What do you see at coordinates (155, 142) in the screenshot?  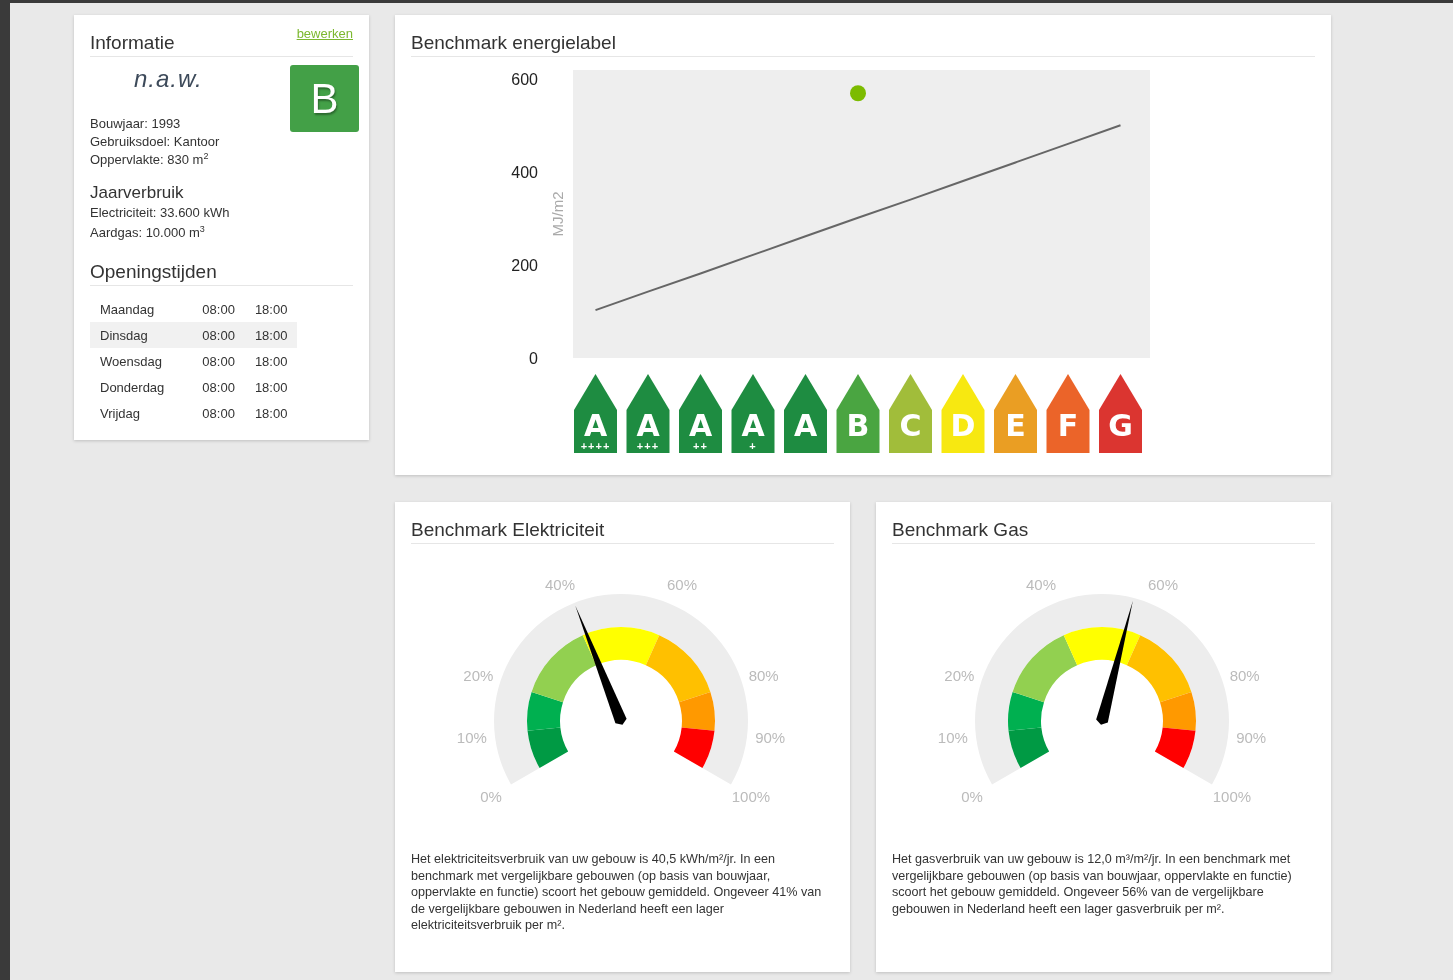 I see `detail-text: Gebruiksdoel: Kantoor` at bounding box center [155, 142].